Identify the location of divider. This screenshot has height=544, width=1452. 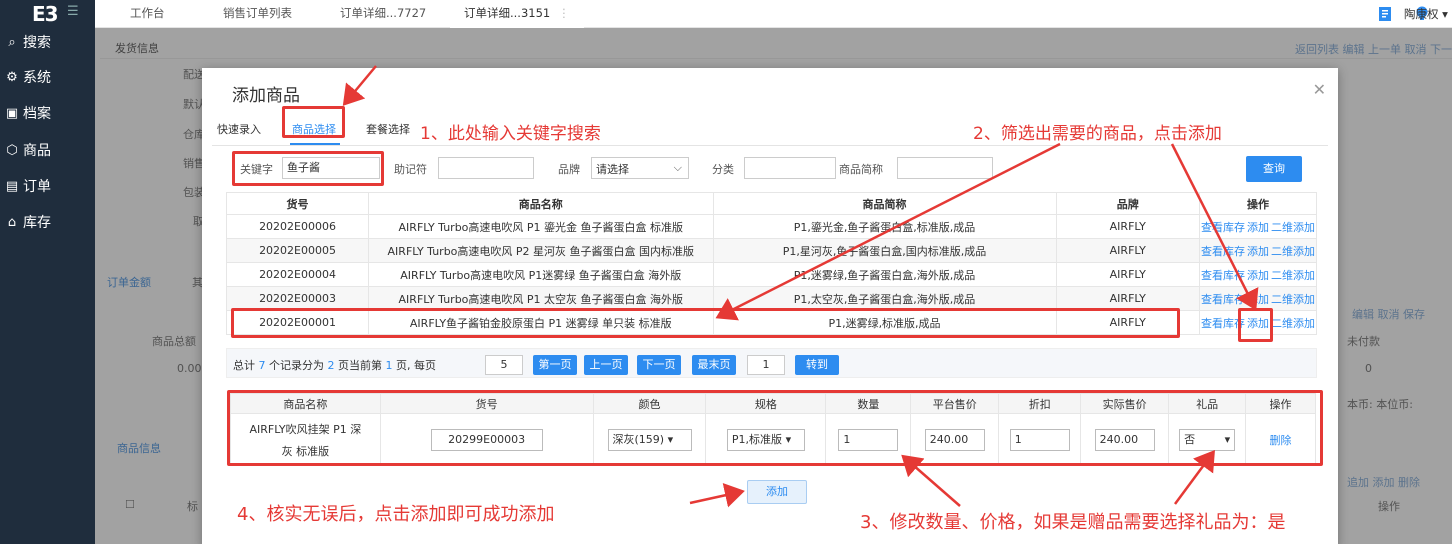
(770, 145).